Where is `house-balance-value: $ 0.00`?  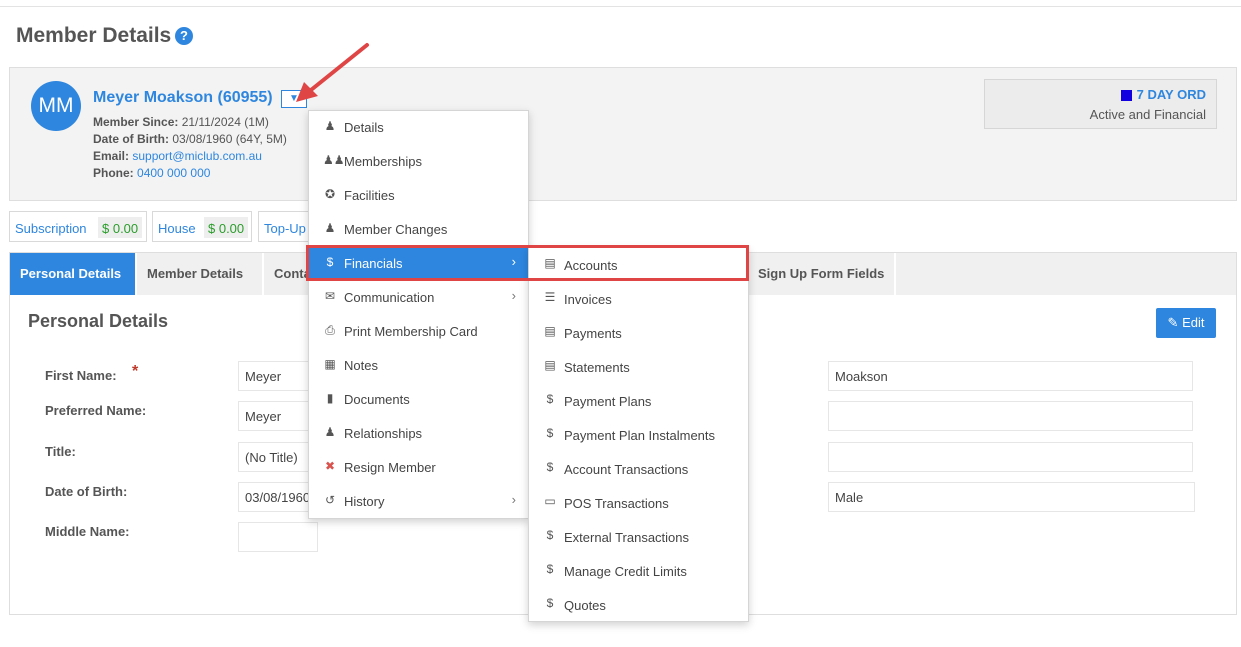 house-balance-value: $ 0.00 is located at coordinates (226, 227).